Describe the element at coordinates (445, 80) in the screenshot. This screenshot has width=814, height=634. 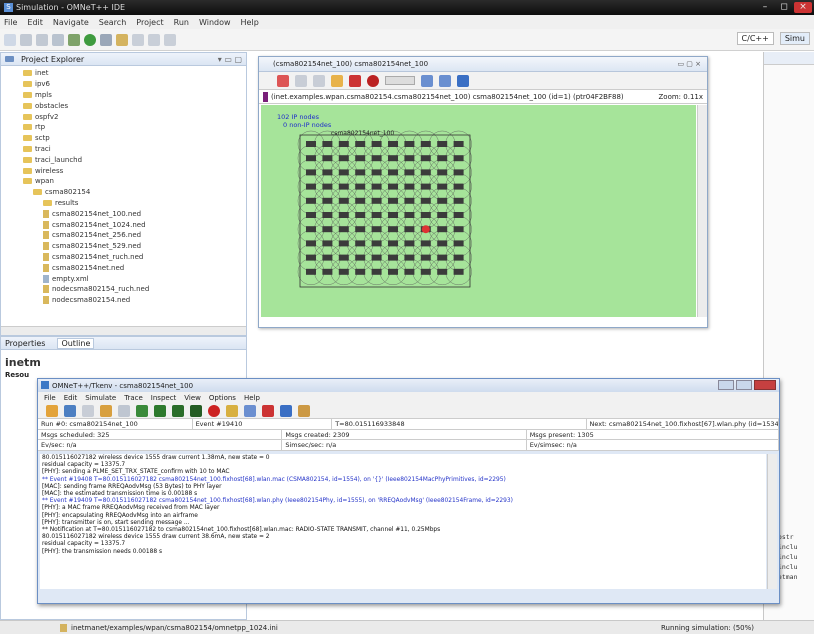
I see `zoom-out-icon` at that location.